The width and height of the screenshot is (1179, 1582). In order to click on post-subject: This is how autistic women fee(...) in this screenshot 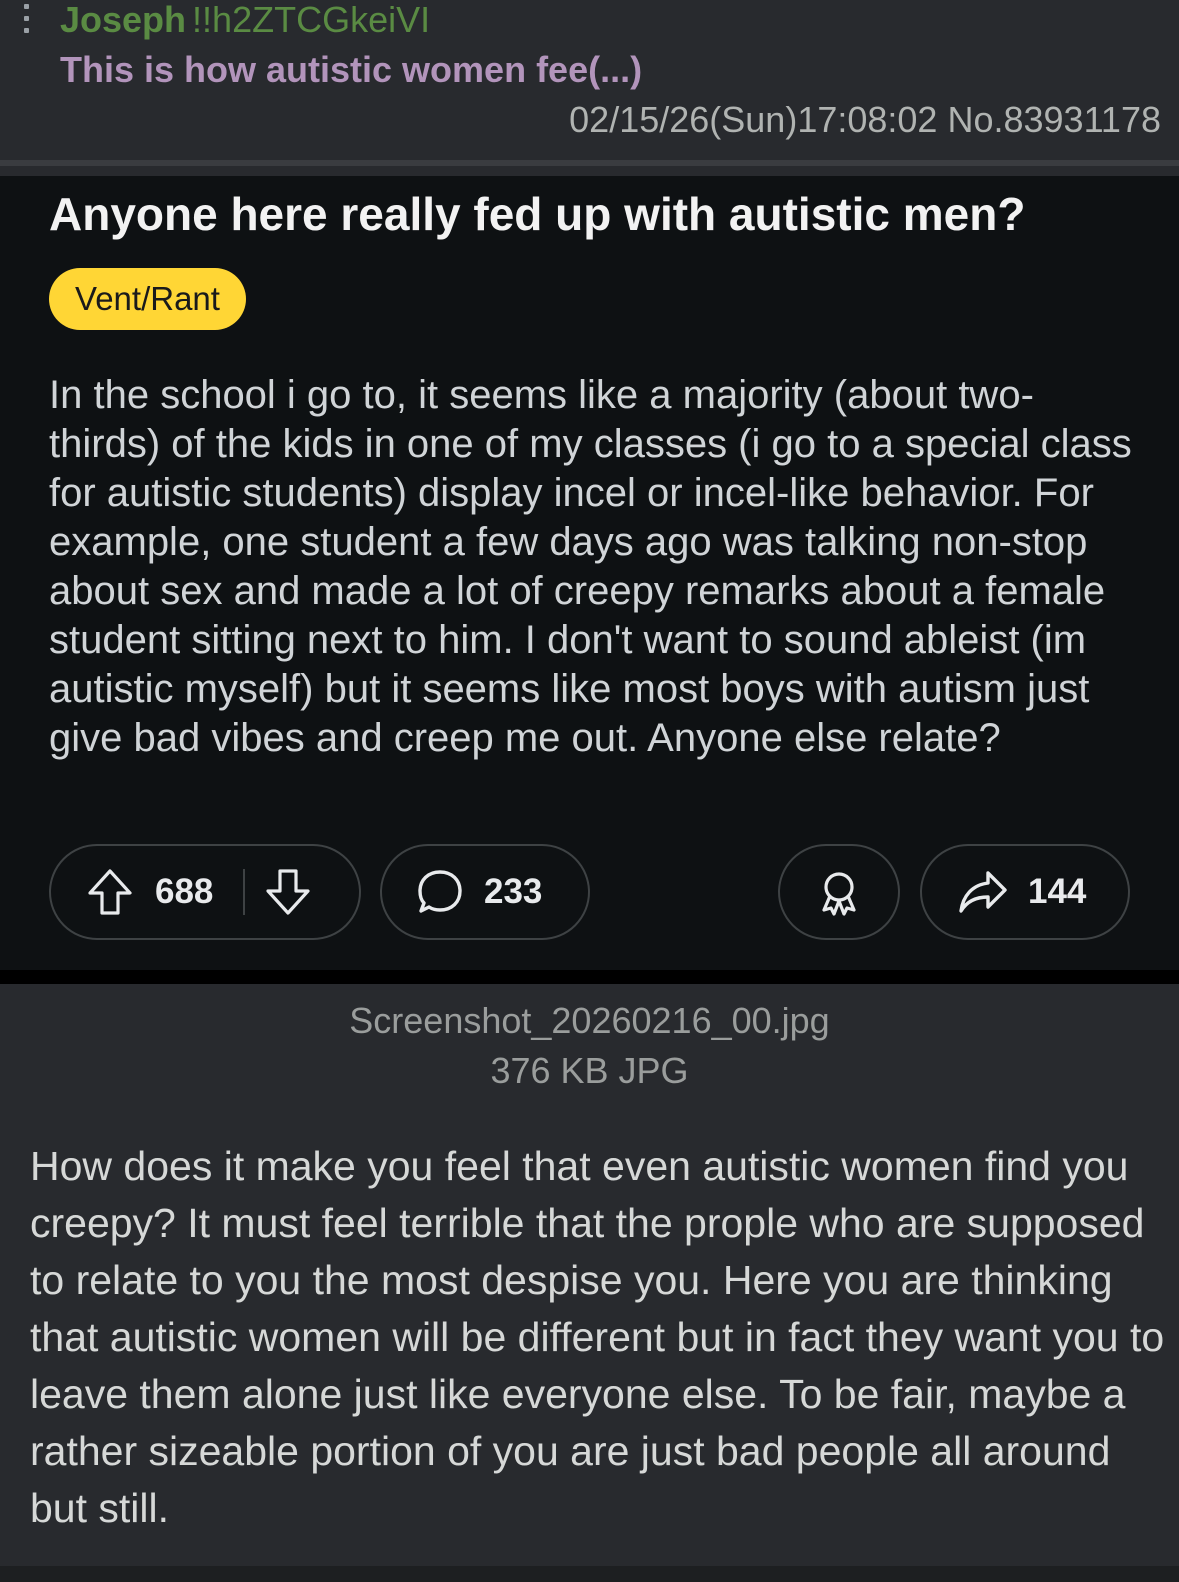, I will do `click(351, 70)`.